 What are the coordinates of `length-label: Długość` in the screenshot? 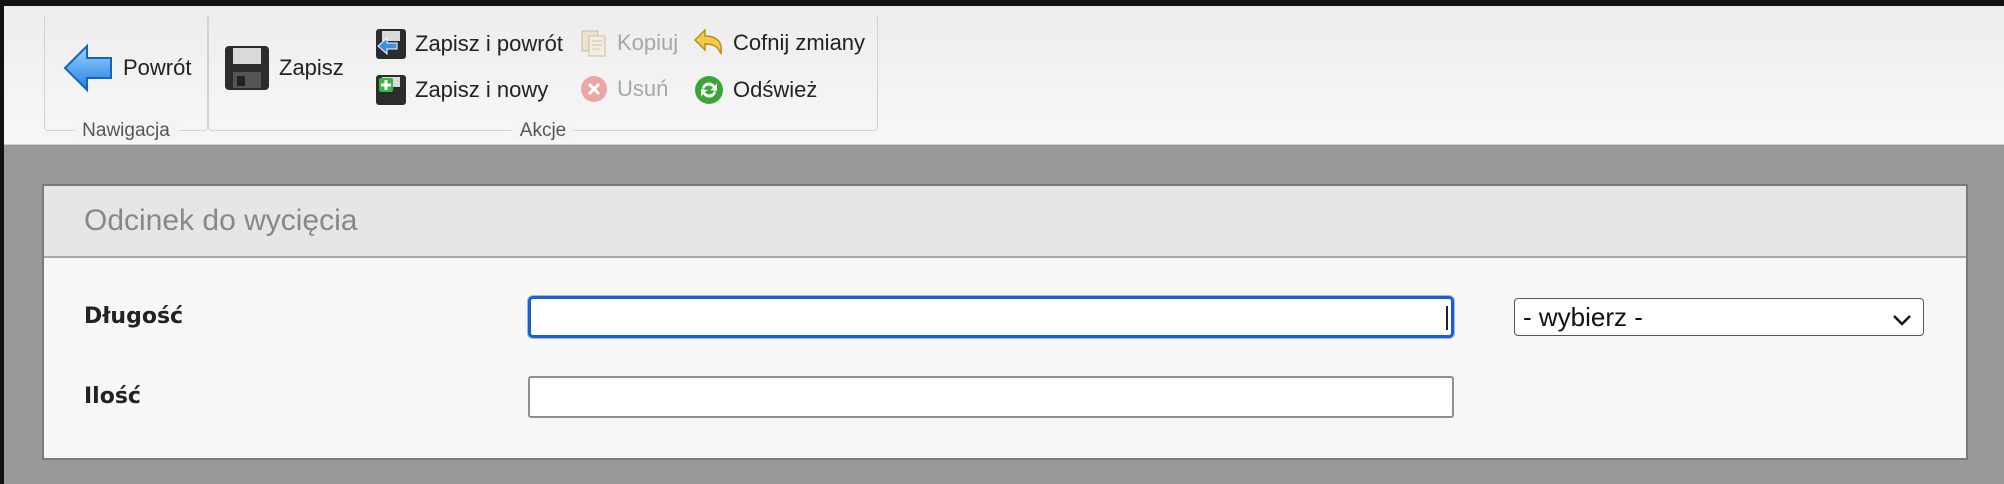 It's located at (134, 316).